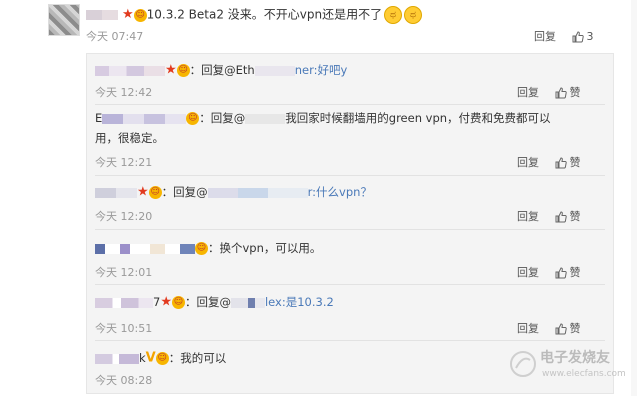  I want to click on list-item: 7★ ☺ ：回复@ lex:是10.3.2 今天 10:51 回复 赞, so click(350, 316).